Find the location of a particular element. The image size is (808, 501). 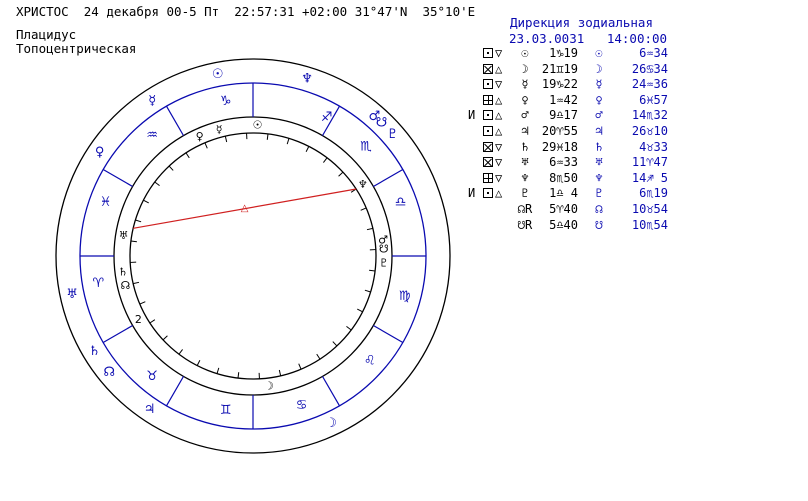

zodiac-sign-icon: ♍ is located at coordinates (405, 296).